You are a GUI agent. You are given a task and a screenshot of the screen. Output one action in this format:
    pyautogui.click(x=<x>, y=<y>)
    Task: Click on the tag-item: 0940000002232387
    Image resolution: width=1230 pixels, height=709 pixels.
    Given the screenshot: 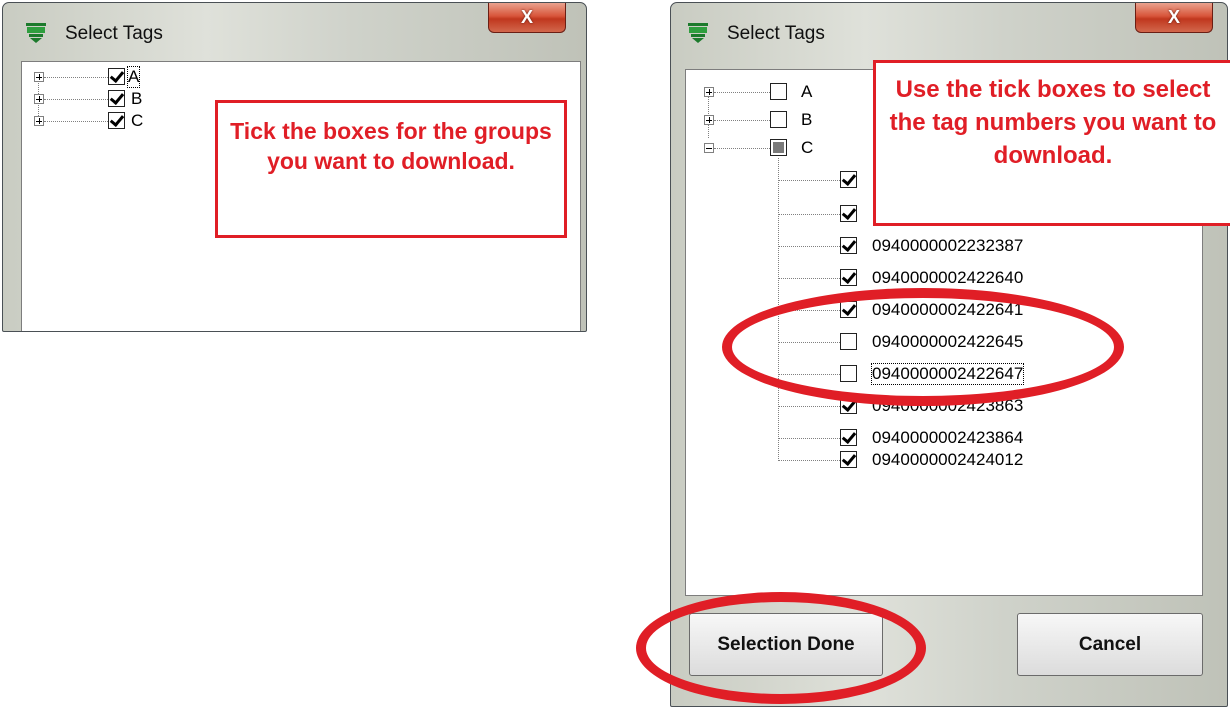 What is the action you would take?
    pyautogui.click(x=936, y=247)
    